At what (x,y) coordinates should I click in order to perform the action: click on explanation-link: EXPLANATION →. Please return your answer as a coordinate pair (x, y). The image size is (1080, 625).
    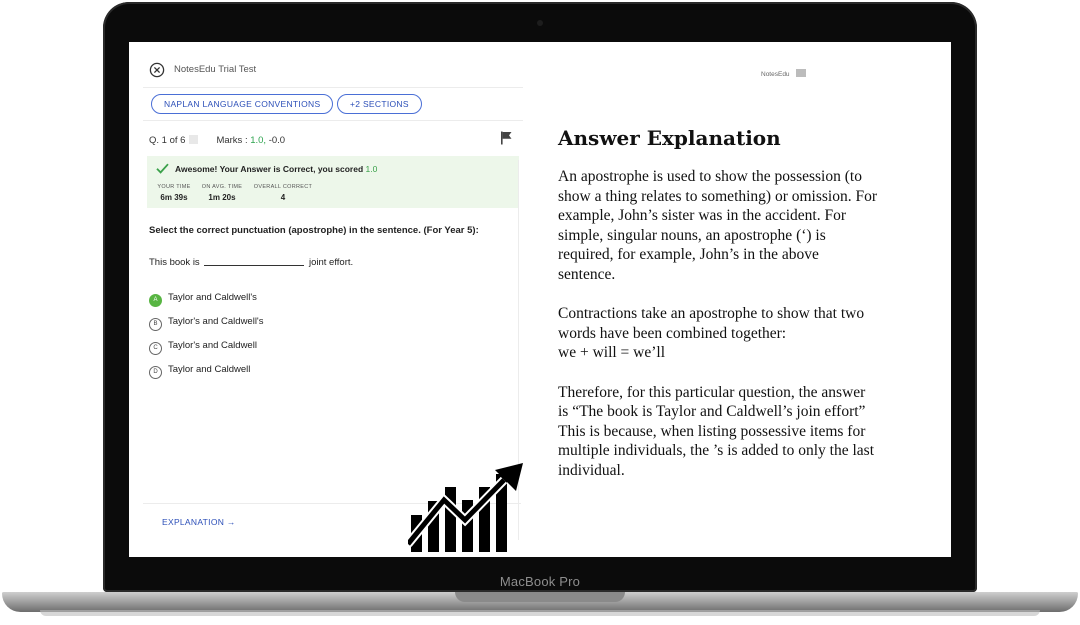
    Looking at the image, I should click on (199, 522).